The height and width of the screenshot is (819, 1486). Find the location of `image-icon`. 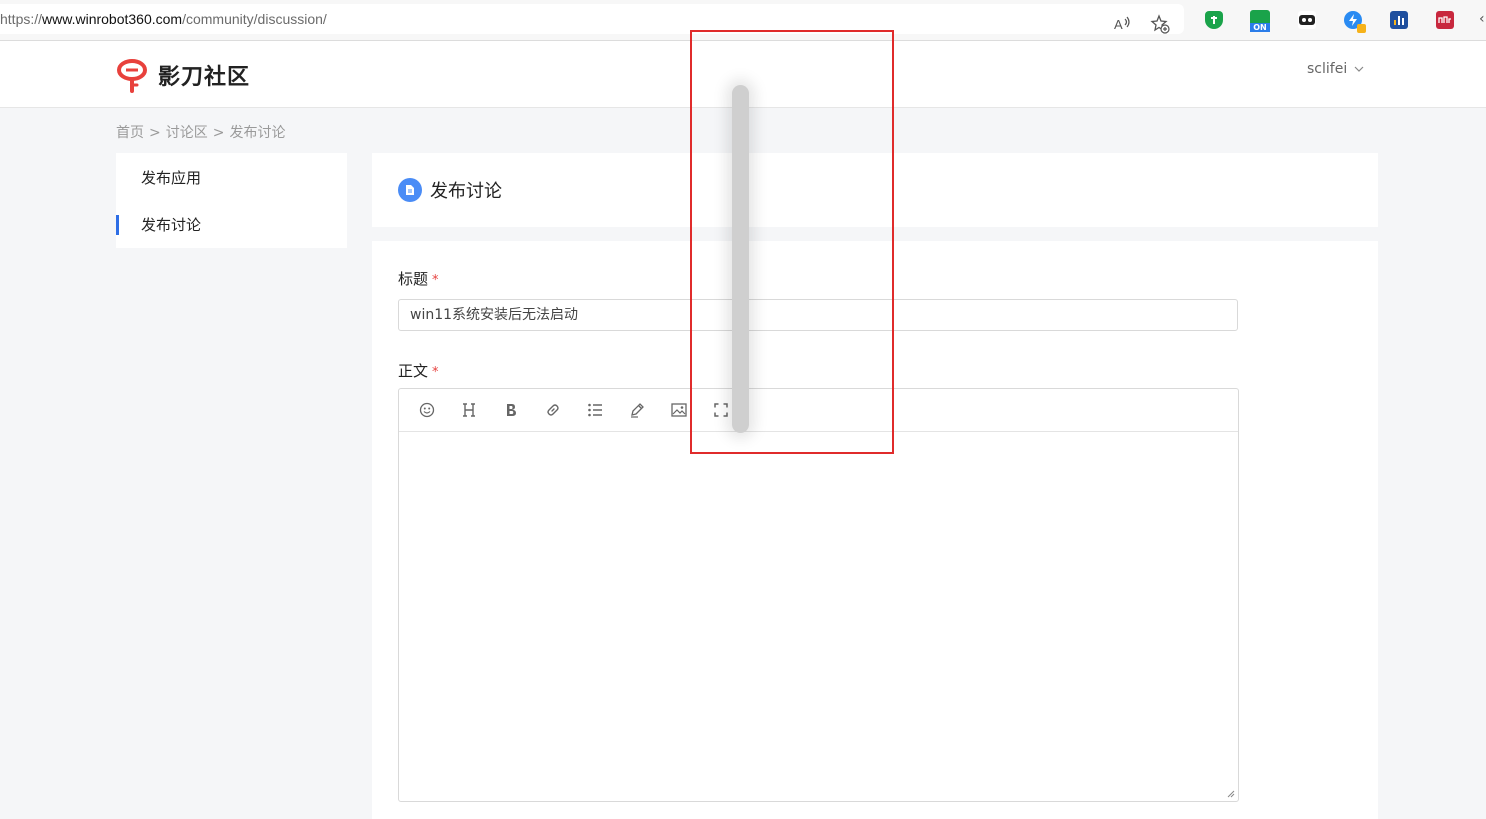

image-icon is located at coordinates (679, 410).